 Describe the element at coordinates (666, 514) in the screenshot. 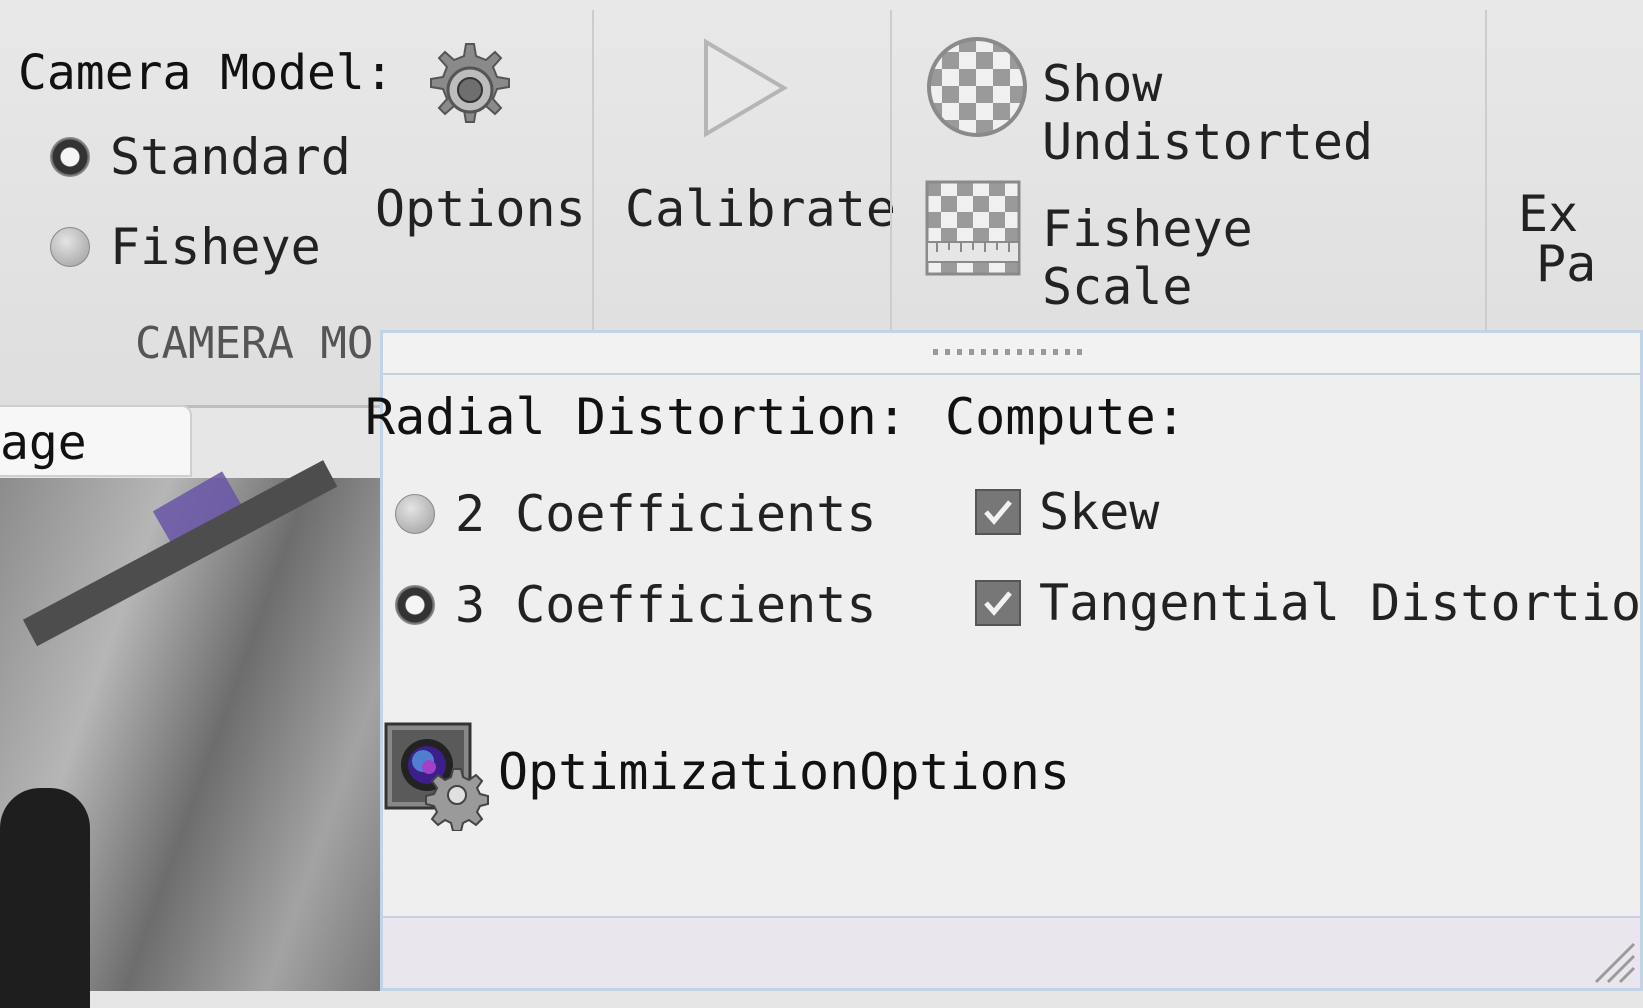

I see `radio-2-coefficients-label: 2 Coefficients` at that location.